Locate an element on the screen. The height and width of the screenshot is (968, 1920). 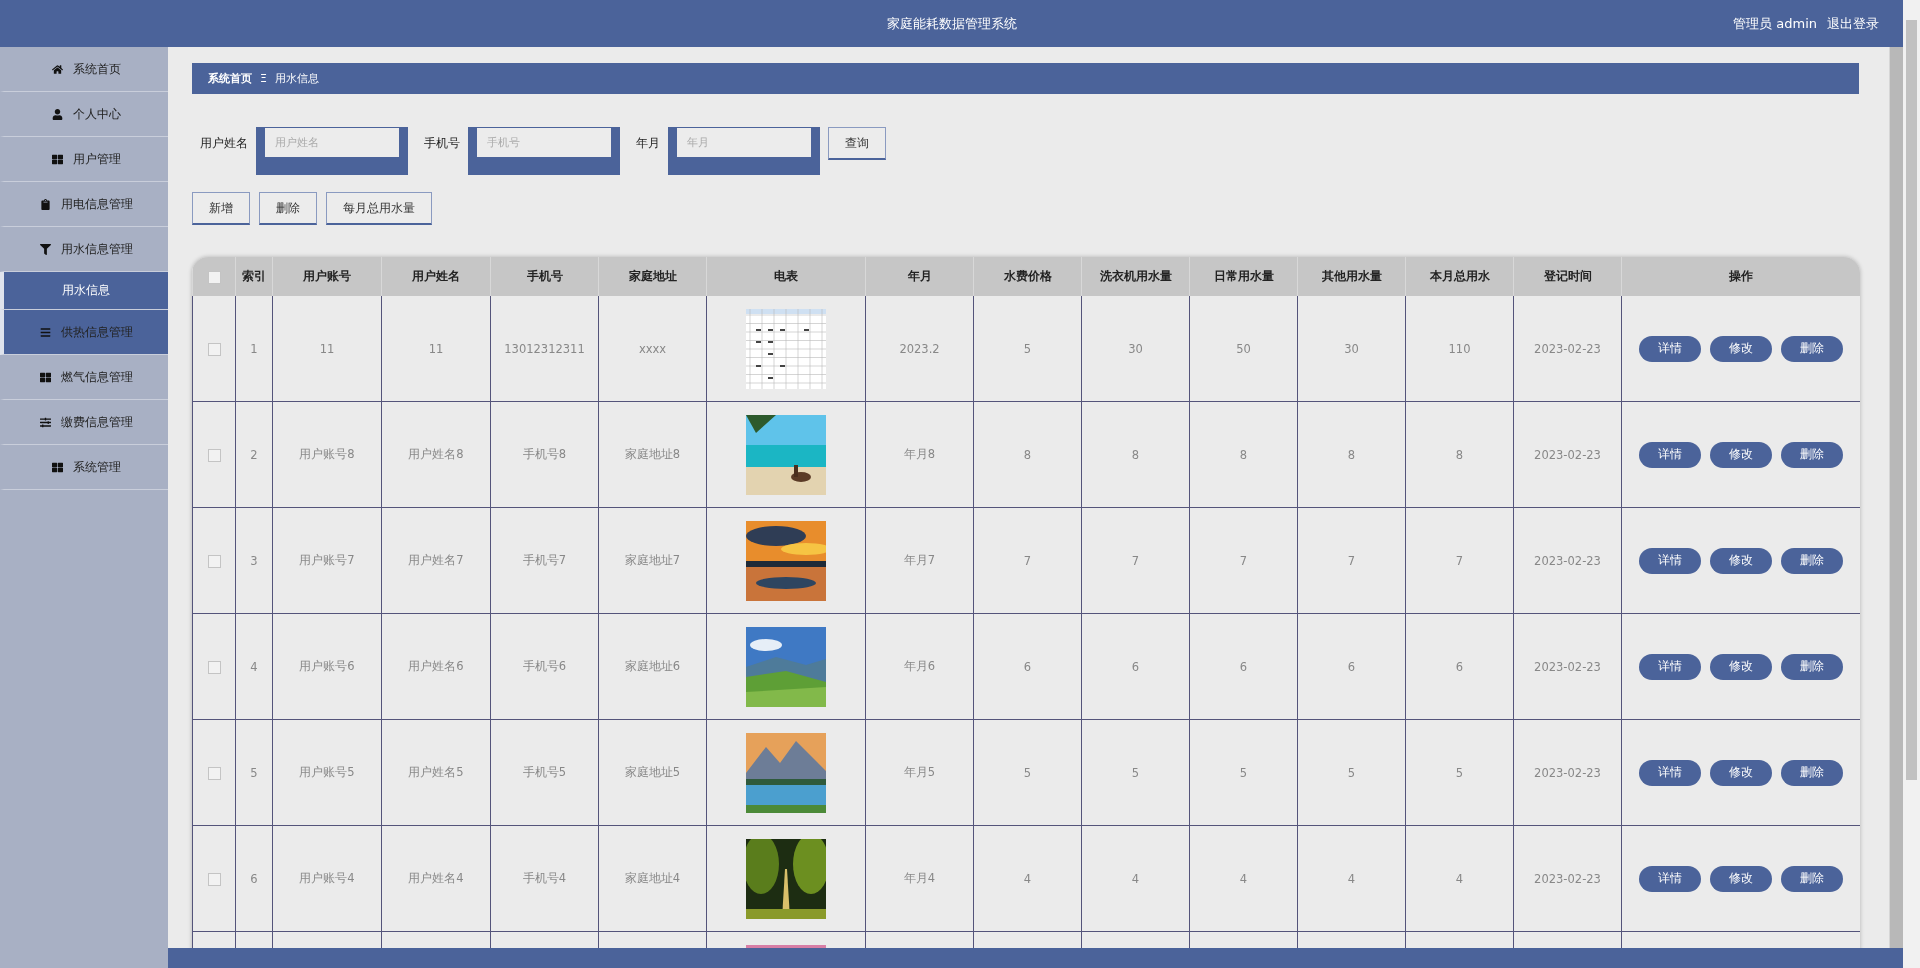
table-cell: 13012312311 is located at coordinates (544, 348).